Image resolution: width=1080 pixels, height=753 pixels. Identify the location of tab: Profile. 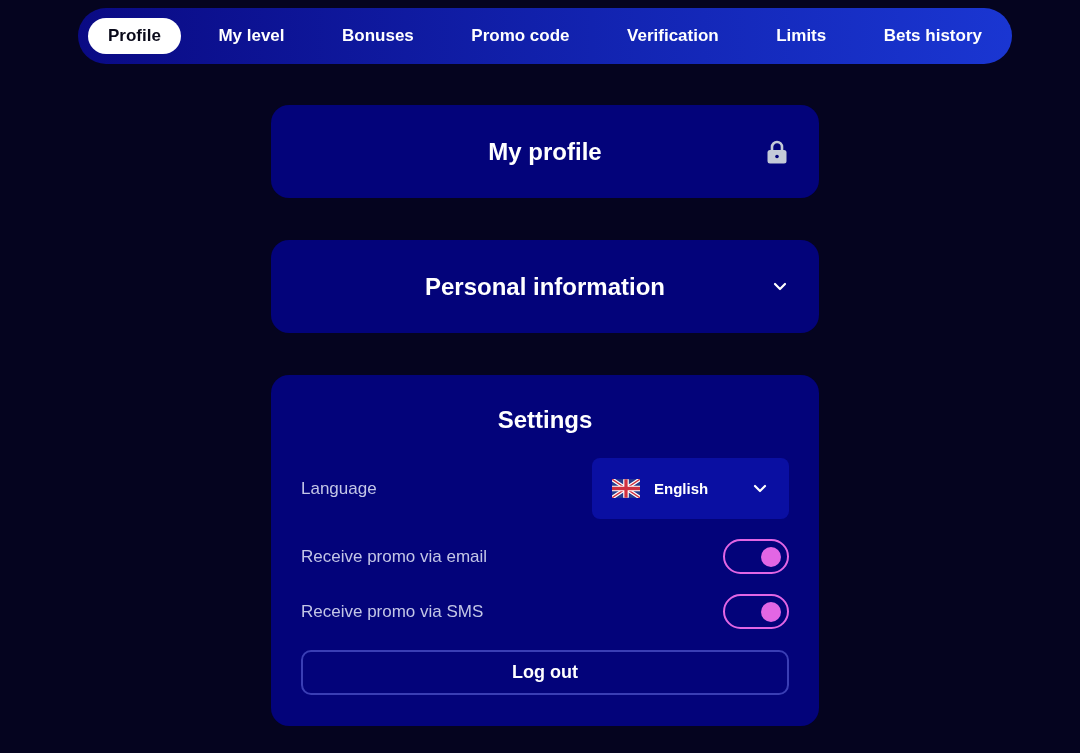
(134, 36).